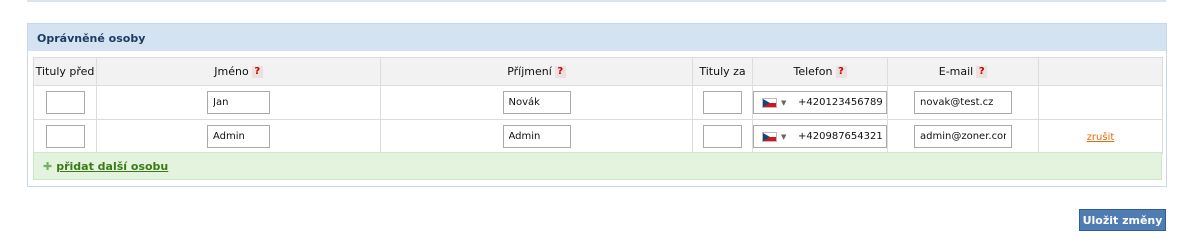 Image resolution: width=1196 pixels, height=252 pixels. Describe the element at coordinates (536, 71) in the screenshot. I see `header-last-name: Příjmení?` at that location.